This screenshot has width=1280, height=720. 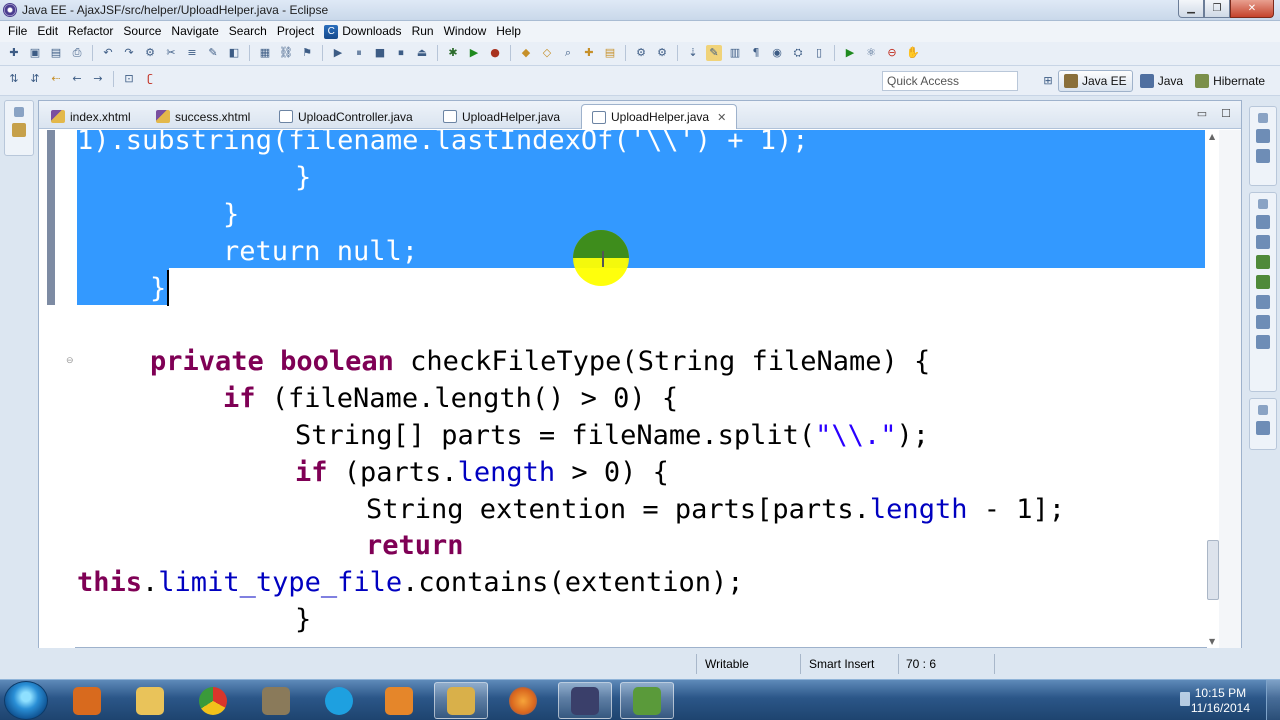 I want to click on debug-icon: ✱, so click(x=453, y=53).